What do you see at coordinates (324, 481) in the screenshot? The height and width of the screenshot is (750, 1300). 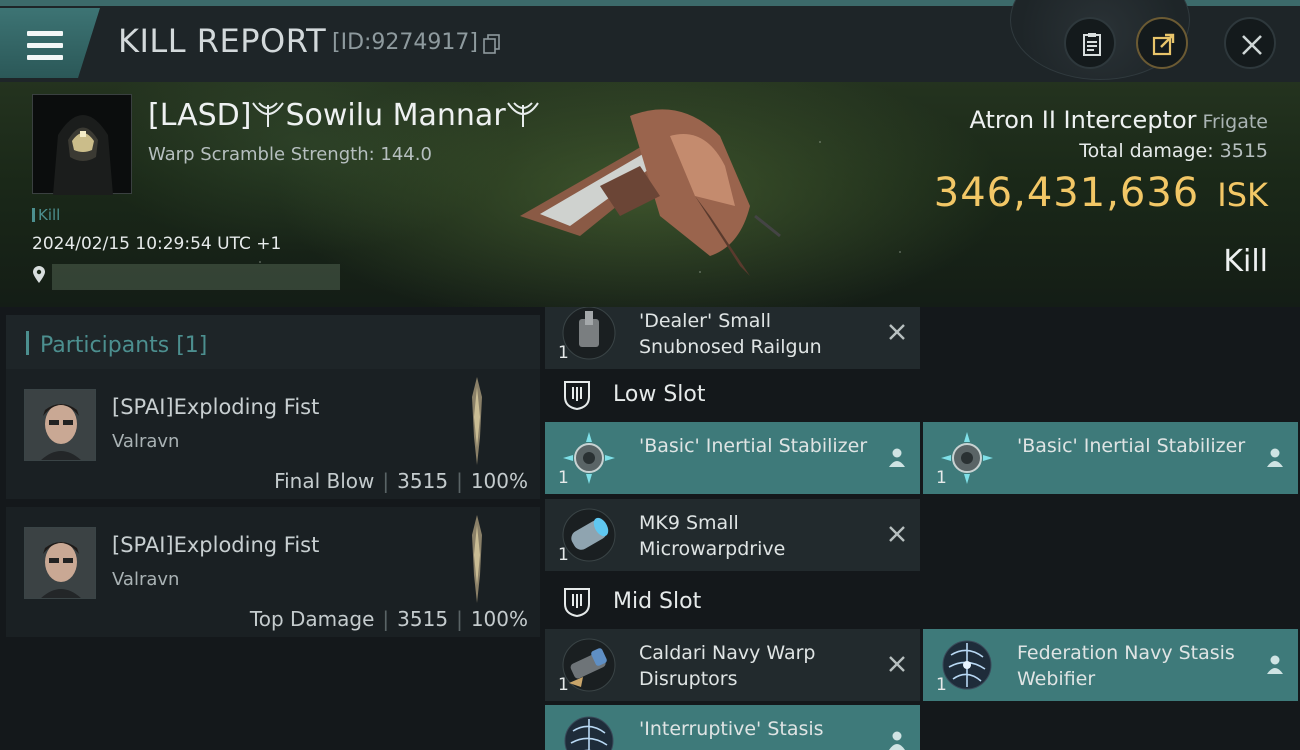 I see `participant-role: Final Blow` at bounding box center [324, 481].